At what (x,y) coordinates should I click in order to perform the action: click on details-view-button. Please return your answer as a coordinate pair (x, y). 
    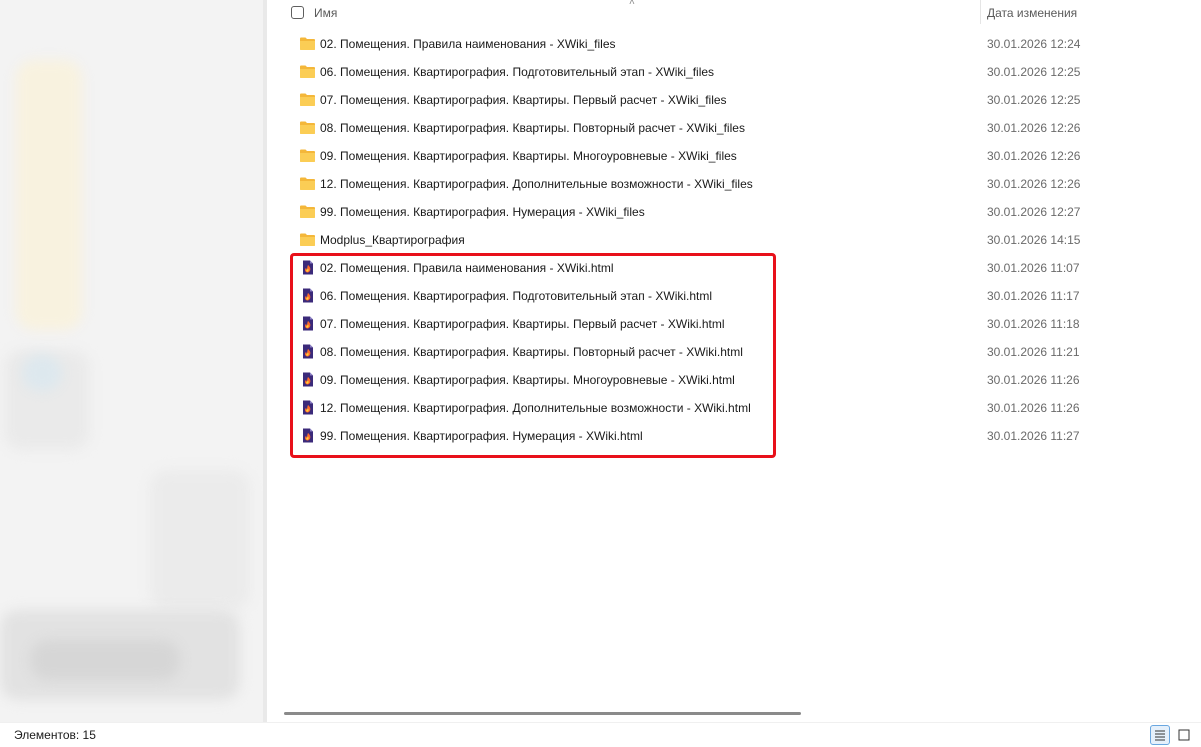
    Looking at the image, I should click on (1160, 735).